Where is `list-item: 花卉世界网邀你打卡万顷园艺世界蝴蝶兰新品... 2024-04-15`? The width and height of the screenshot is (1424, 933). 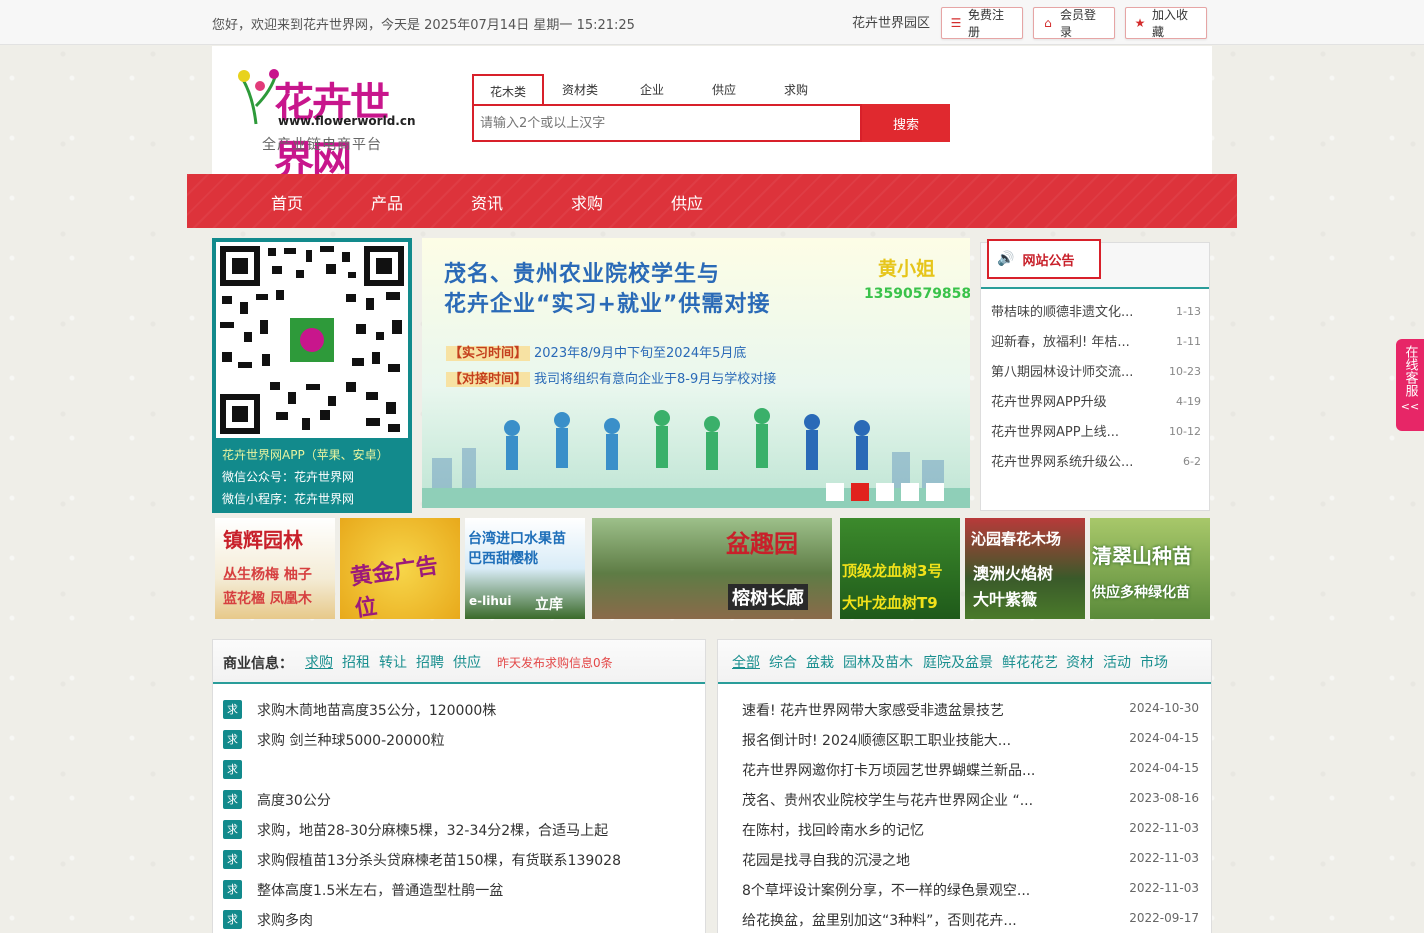 list-item: 花卉世界网邀你打卡万顷园艺世界蝴蝶兰新品... 2024-04-15 is located at coordinates (964, 773).